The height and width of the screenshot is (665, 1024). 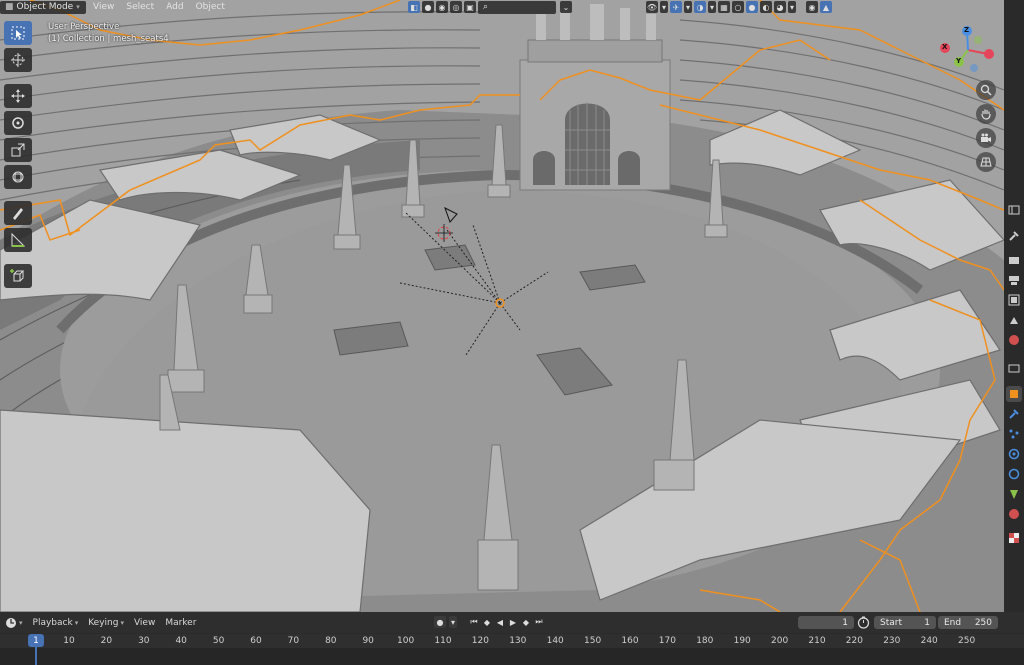 What do you see at coordinates (652, 7) in the screenshot?
I see `view-object-types-icon: 👁` at bounding box center [652, 7].